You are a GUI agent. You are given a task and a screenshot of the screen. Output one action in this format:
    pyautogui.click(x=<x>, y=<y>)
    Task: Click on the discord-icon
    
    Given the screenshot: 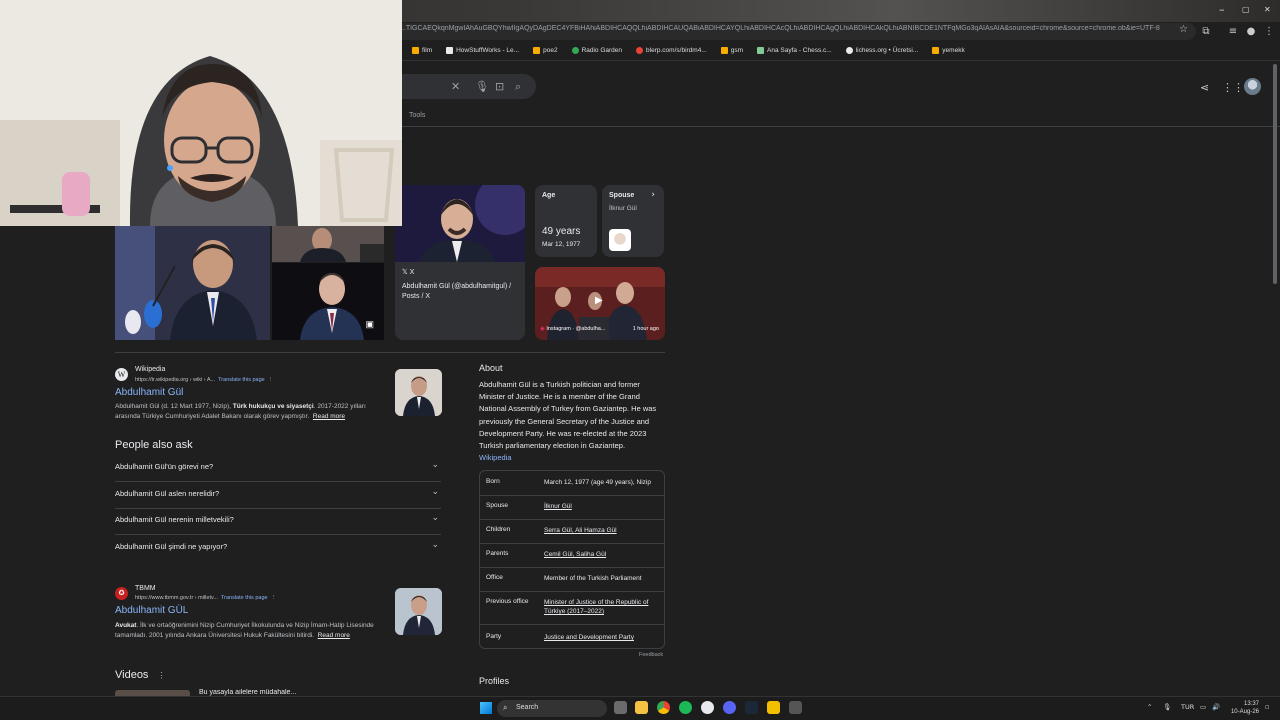 What is the action you would take?
    pyautogui.click(x=729, y=707)
    